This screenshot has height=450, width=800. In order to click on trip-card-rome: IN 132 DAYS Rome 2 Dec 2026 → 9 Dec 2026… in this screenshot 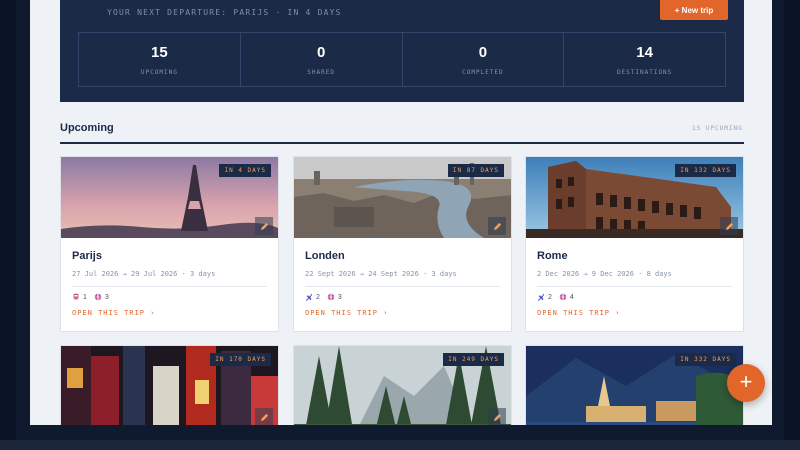, I will do `click(634, 244)`.